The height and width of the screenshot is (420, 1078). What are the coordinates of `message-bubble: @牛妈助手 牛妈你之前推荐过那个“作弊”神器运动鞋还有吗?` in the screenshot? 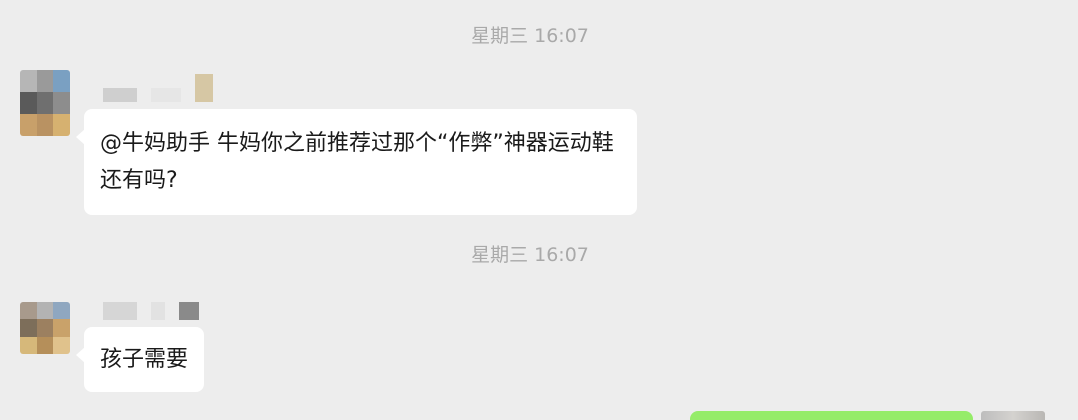 It's located at (356, 162).